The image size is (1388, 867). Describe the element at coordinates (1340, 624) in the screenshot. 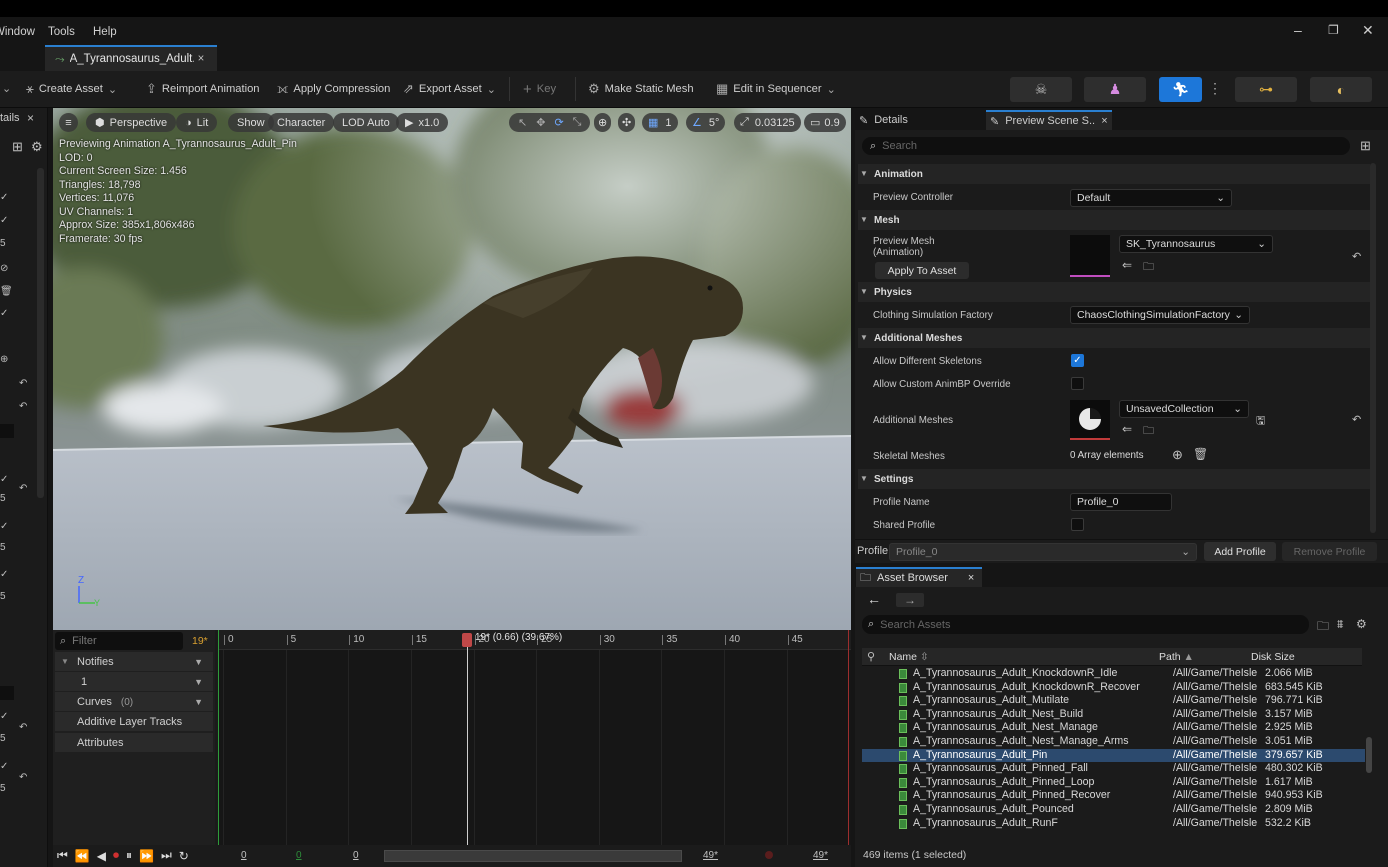

I see `filter-icon: ⩩` at that location.